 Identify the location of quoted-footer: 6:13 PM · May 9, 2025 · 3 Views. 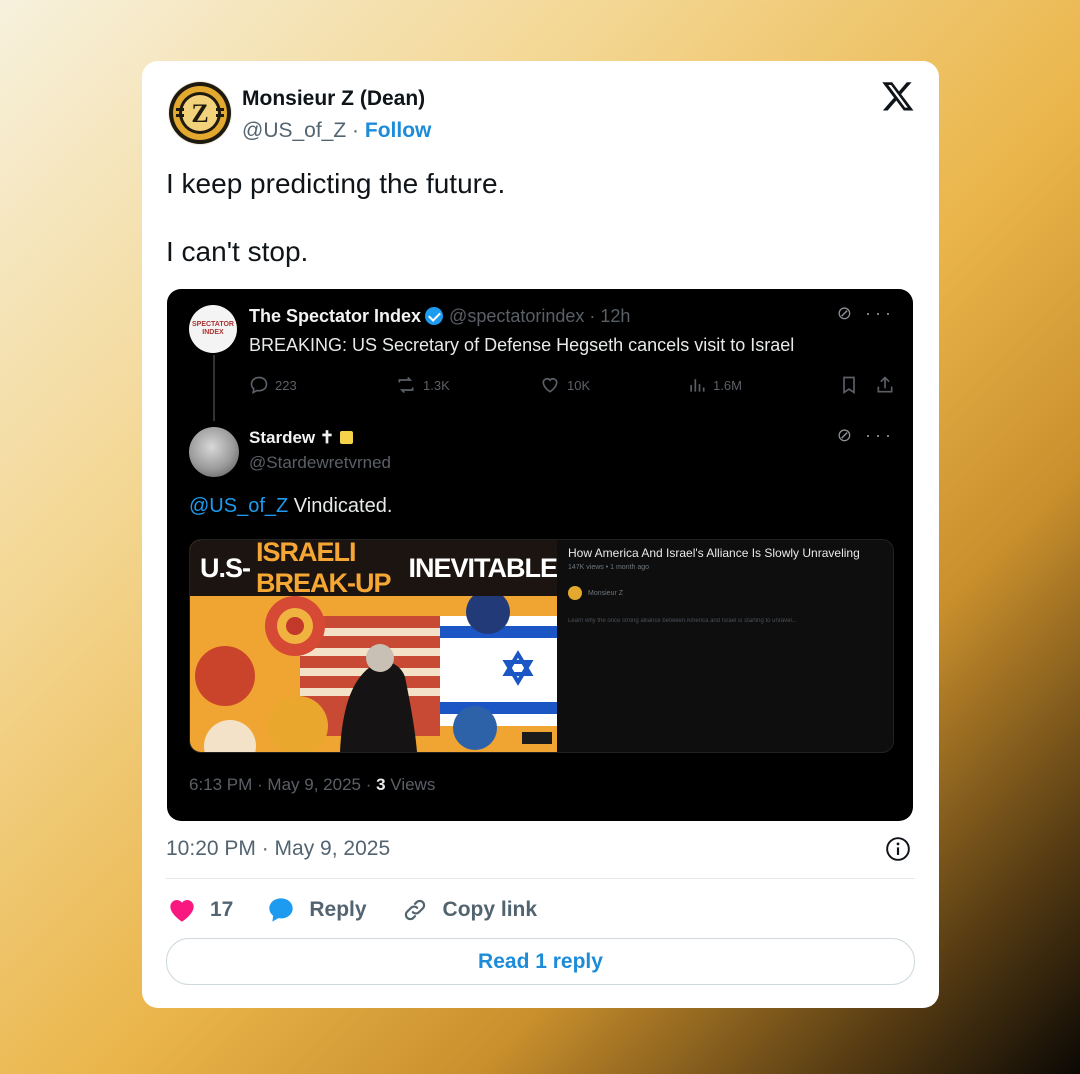
(312, 784).